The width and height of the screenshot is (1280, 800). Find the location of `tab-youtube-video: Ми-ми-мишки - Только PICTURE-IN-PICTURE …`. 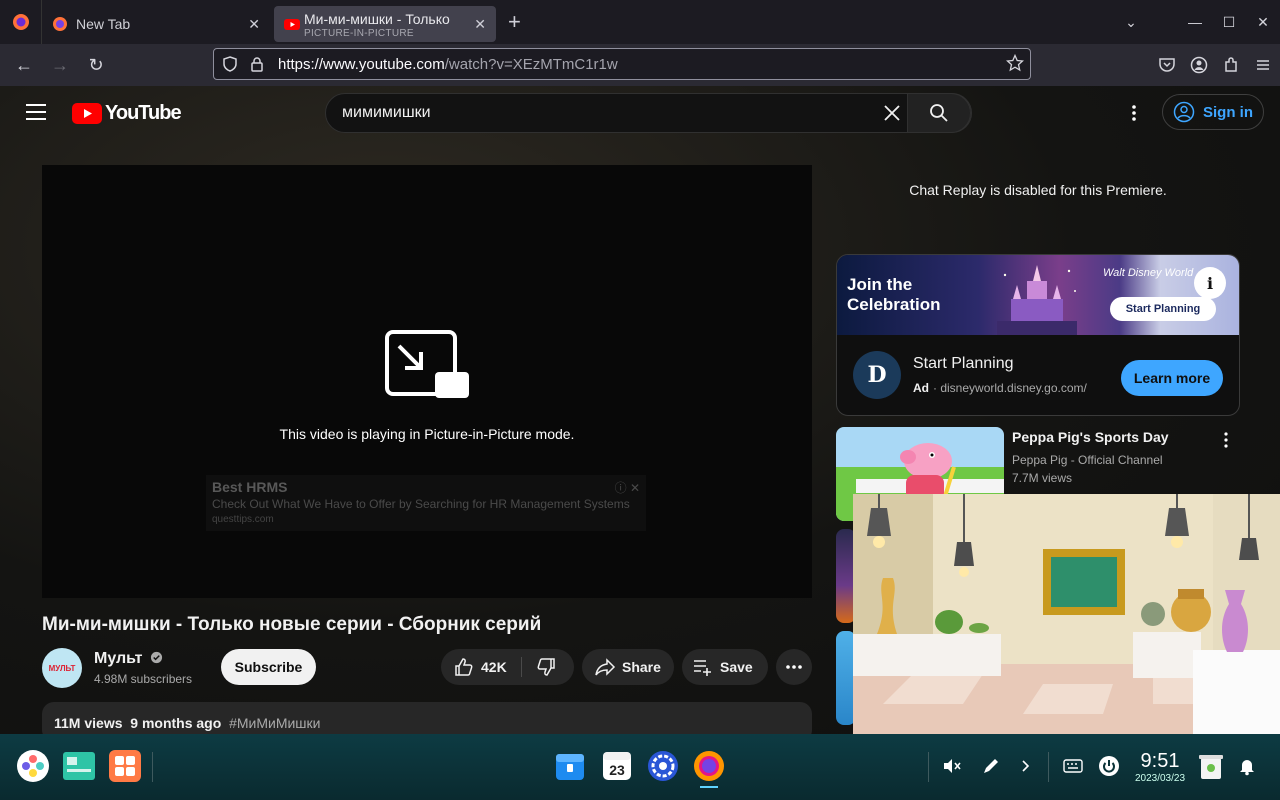

tab-youtube-video: Ми-ми-мишки - Только PICTURE-IN-PICTURE … is located at coordinates (385, 24).